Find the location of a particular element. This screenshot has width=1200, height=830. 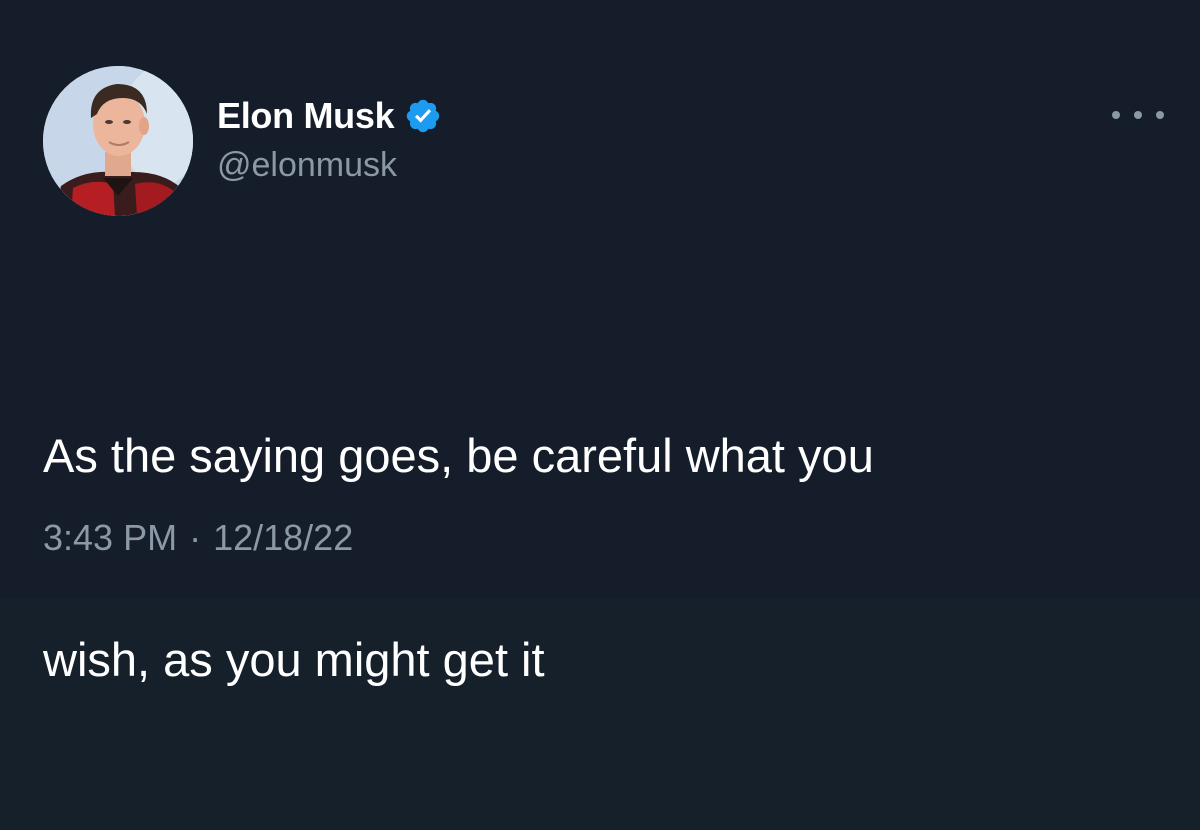

avatar is located at coordinates (118, 141).